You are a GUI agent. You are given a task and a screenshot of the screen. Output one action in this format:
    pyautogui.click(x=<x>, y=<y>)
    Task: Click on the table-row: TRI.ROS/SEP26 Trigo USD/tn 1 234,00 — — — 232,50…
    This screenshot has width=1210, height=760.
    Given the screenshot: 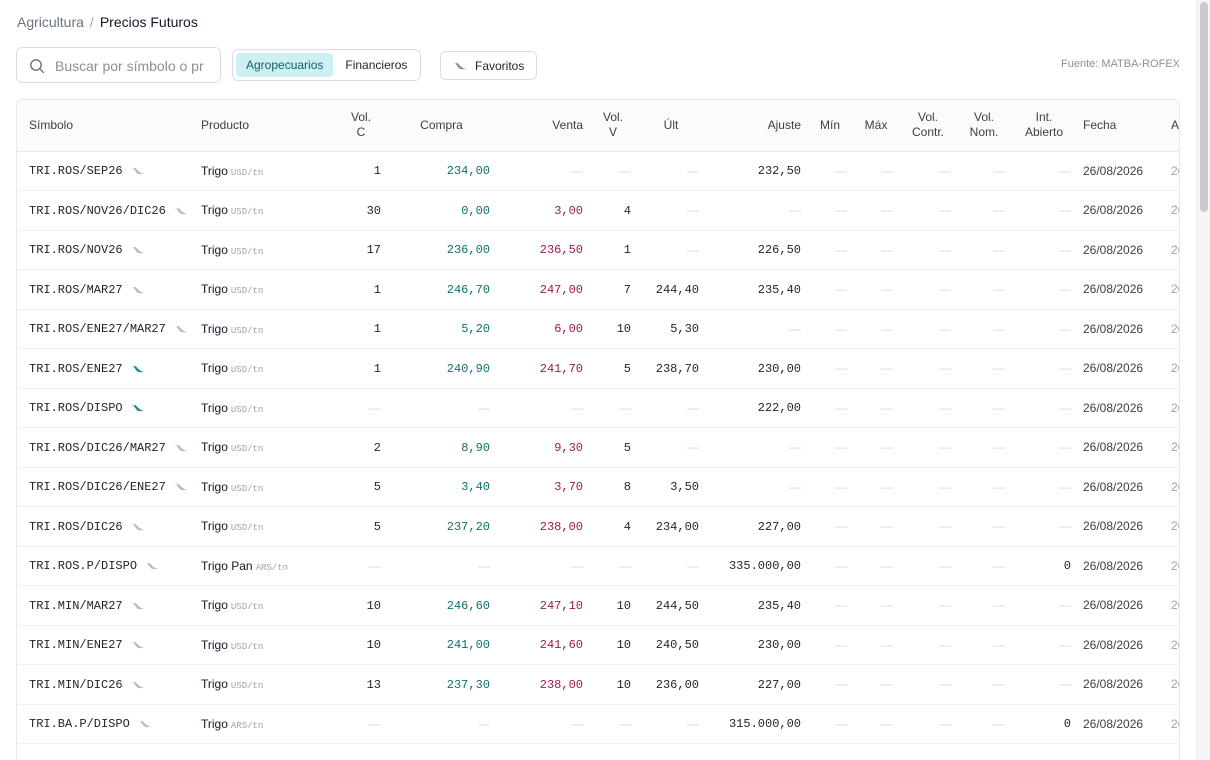 What is the action you would take?
    pyautogui.click(x=598, y=171)
    